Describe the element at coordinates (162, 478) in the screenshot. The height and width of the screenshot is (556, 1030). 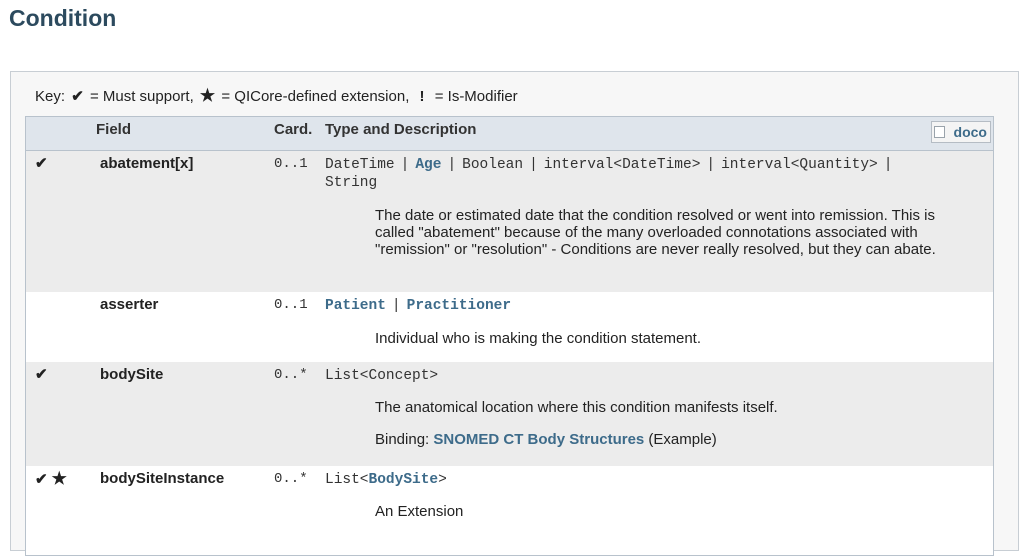
I see `field-name: bodySiteInstance` at that location.